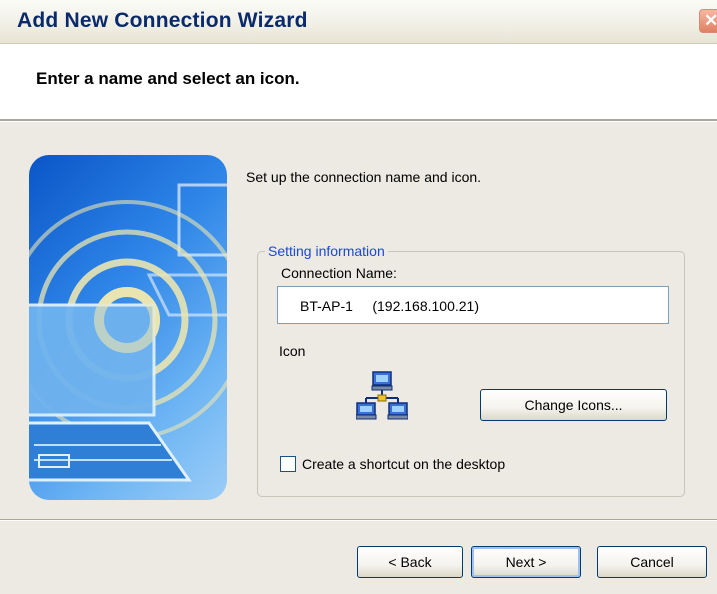 This screenshot has height=594, width=717. What do you see at coordinates (358, 520) in the screenshot?
I see `footer-divider` at bounding box center [358, 520].